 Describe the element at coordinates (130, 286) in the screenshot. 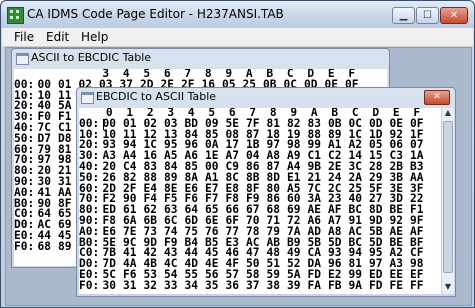

I see `hex-cell: 31` at that location.